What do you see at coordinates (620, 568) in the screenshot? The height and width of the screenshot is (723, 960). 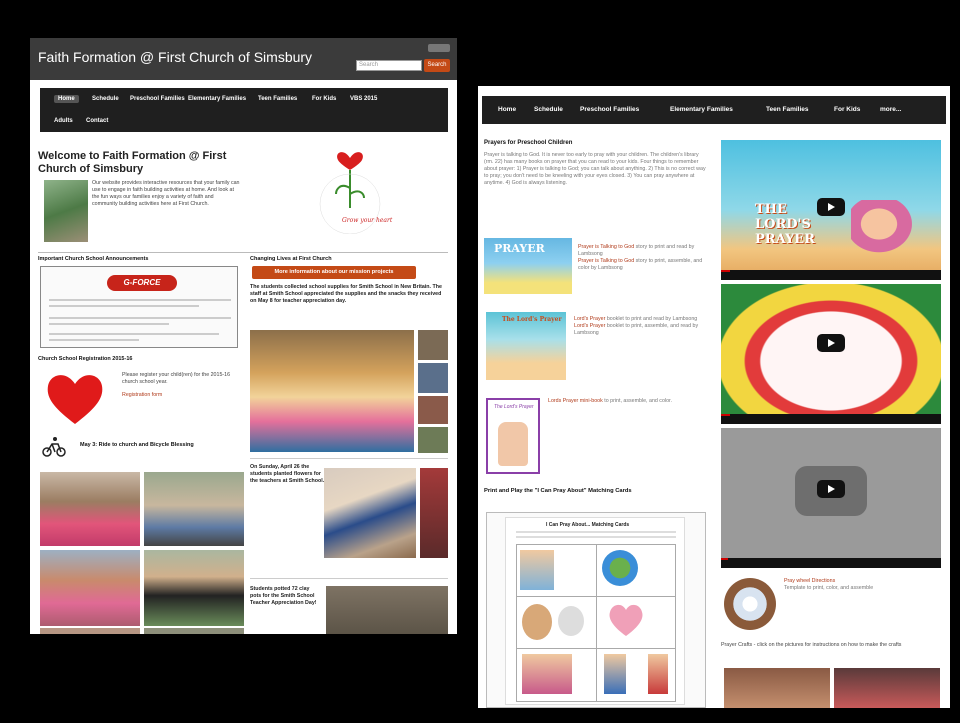 I see `earth-card-icon` at bounding box center [620, 568].